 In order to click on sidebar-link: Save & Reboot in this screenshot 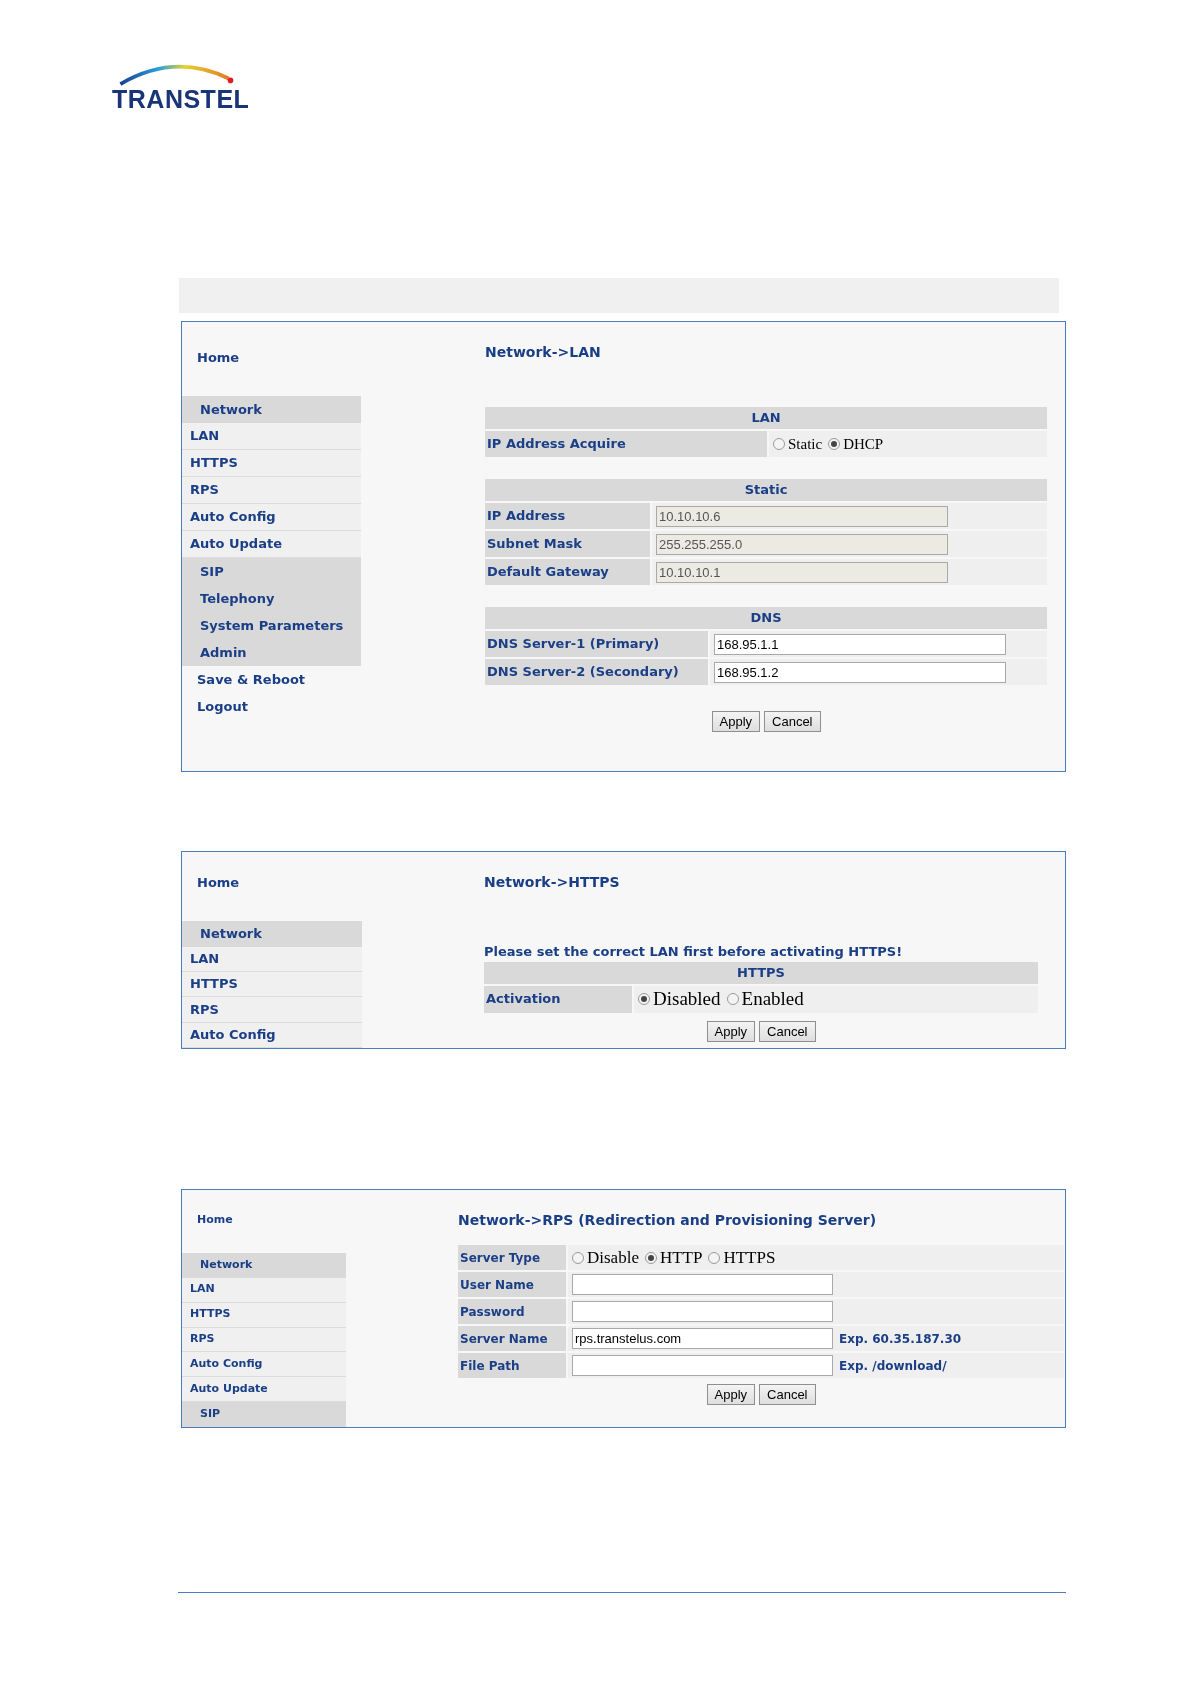, I will do `click(271, 679)`.